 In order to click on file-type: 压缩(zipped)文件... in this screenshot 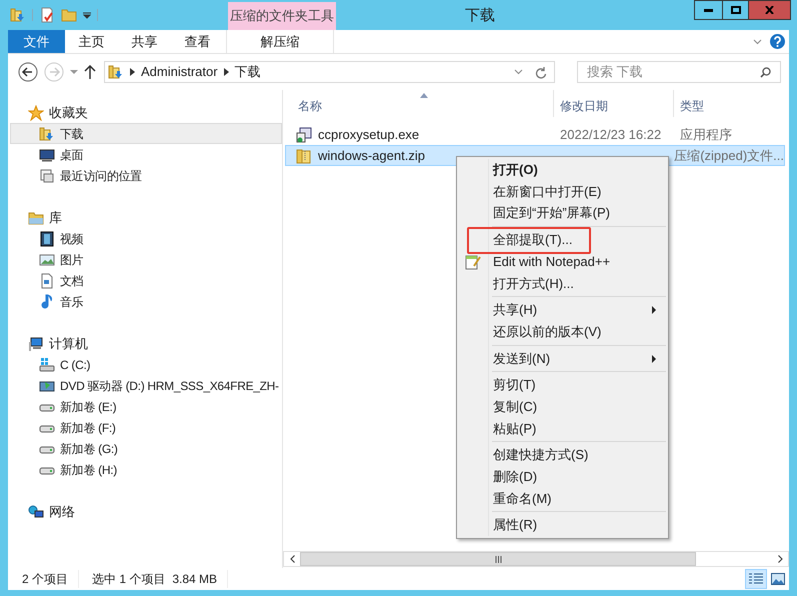, I will do `click(728, 155)`.